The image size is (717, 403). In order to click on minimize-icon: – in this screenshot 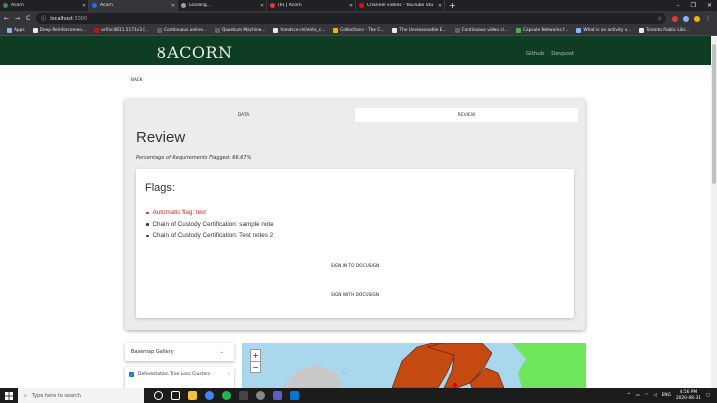, I will do `click(678, 5)`.